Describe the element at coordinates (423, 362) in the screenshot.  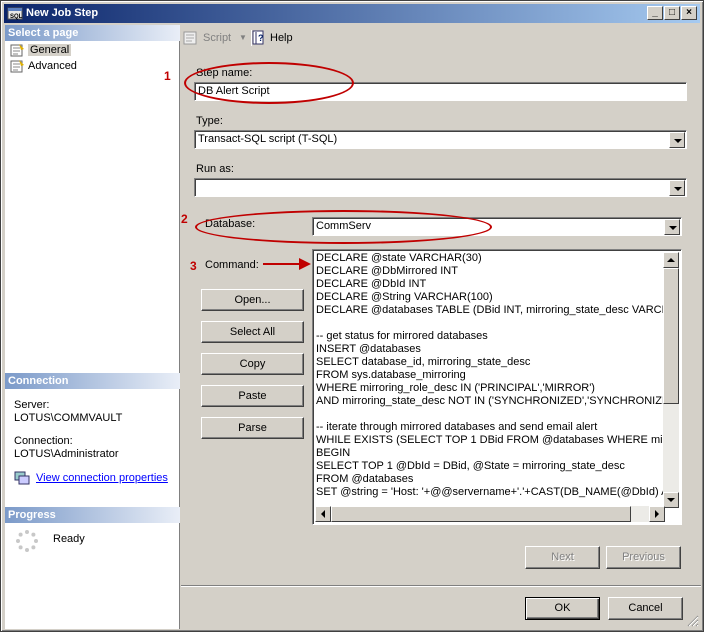
I see `code-line: SELECT database_id, mirroring_state_desc` at that location.